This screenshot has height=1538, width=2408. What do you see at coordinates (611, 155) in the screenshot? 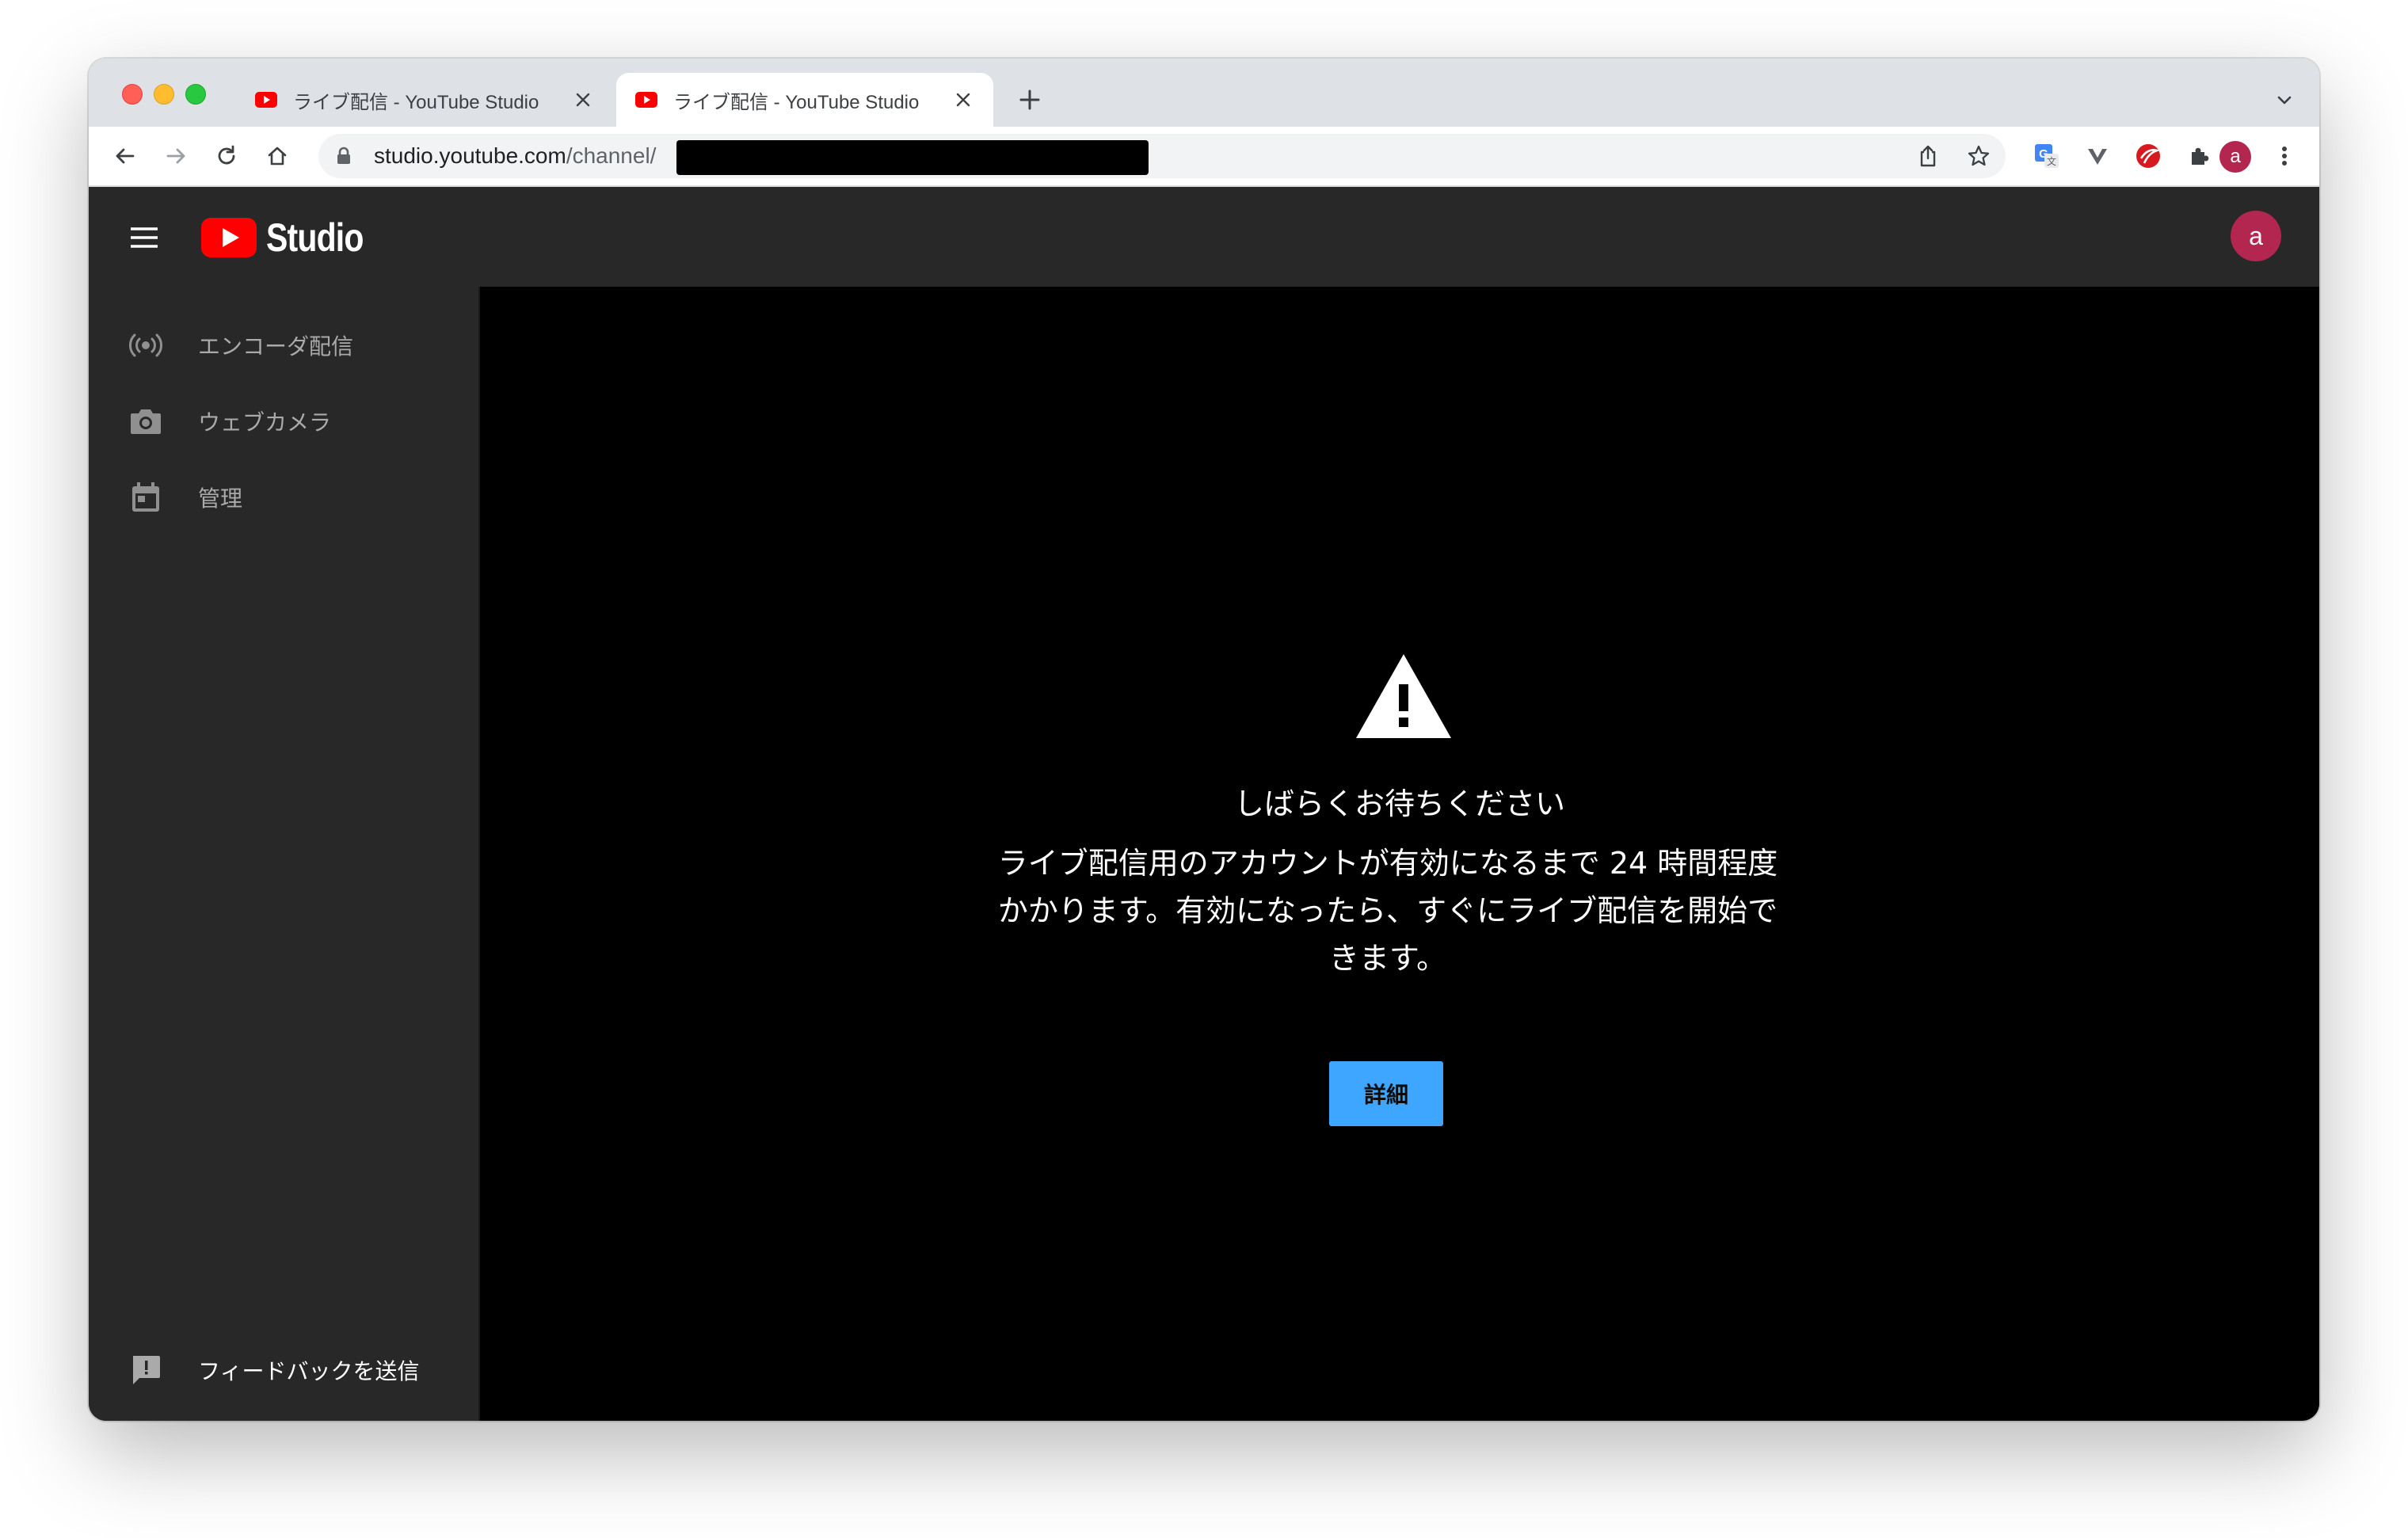
I see `url-path: /channel/` at bounding box center [611, 155].